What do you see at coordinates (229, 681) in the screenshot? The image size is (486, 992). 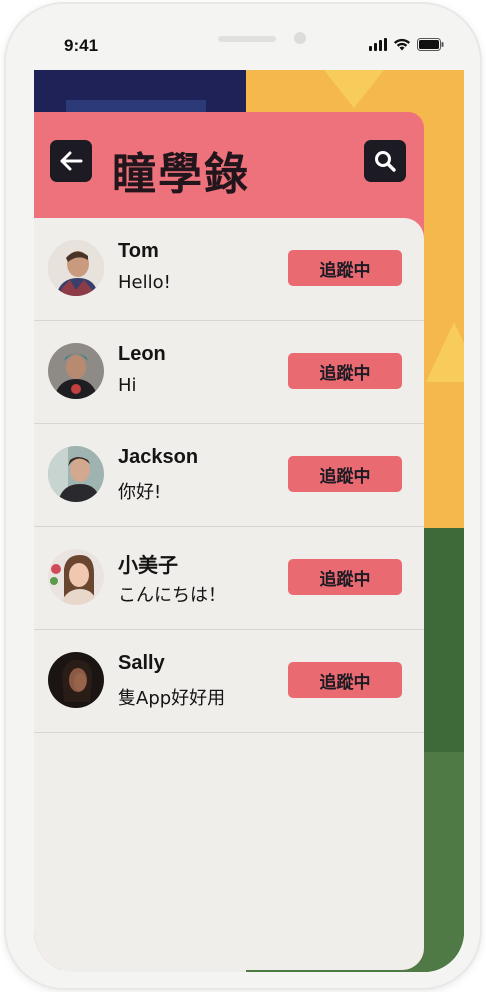 I see `list-item: Sally 隻App好好用 追蹤中` at bounding box center [229, 681].